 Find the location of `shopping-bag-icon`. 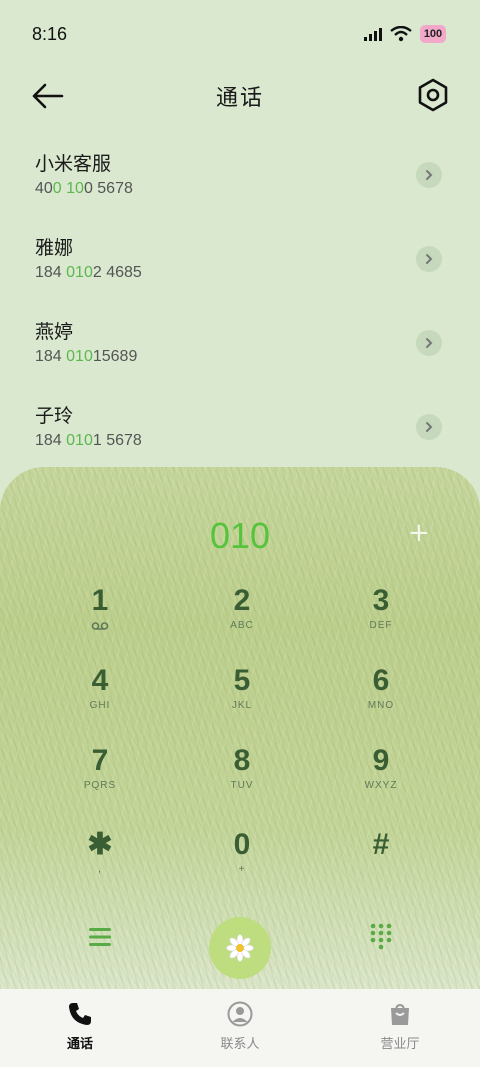

shopping-bag-icon is located at coordinates (400, 1014).